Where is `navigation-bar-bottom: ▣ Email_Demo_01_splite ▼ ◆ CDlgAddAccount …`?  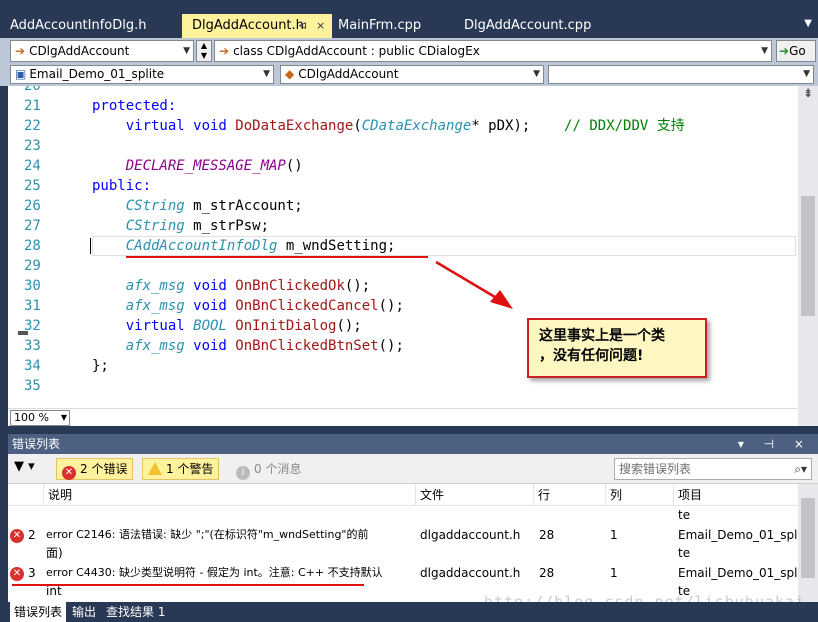
navigation-bar-bottom: ▣ Email_Demo_01_splite ▼ ◆ CDlgAddAccount … is located at coordinates (409, 75).